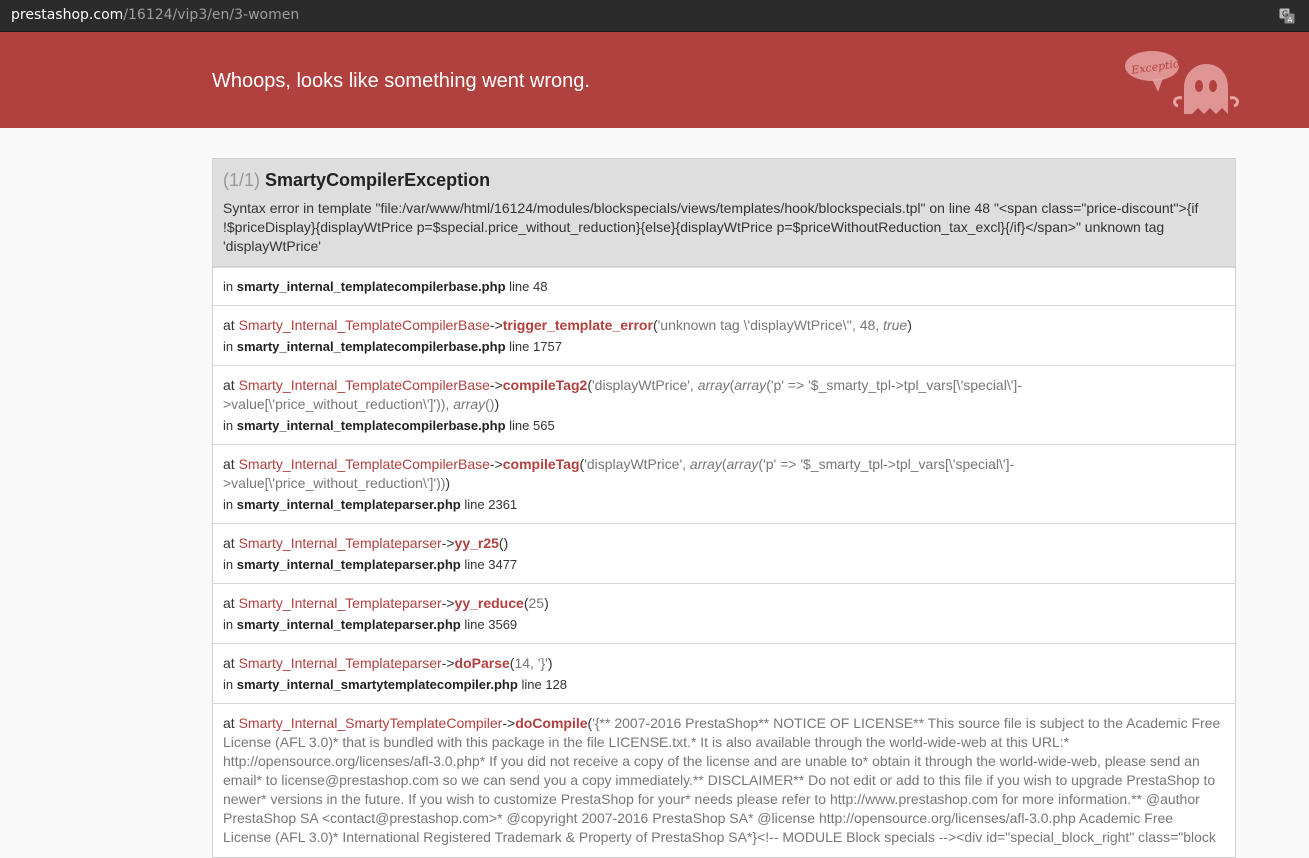 The height and width of the screenshot is (858, 1309). I want to click on exception-class: SmartyCompilerException, so click(378, 180).